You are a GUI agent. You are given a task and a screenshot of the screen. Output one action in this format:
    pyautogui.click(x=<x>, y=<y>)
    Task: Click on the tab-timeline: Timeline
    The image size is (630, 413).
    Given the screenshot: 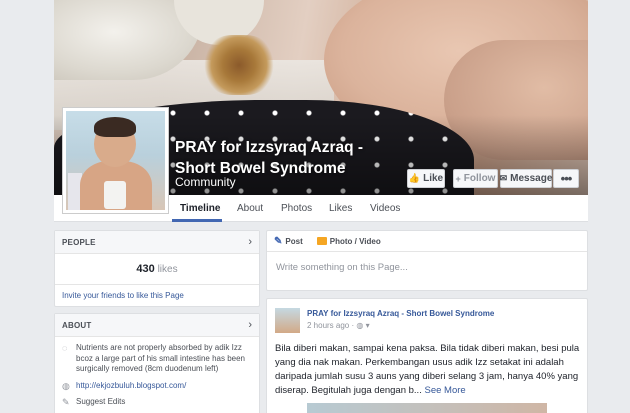 What is the action you would take?
    pyautogui.click(x=200, y=208)
    